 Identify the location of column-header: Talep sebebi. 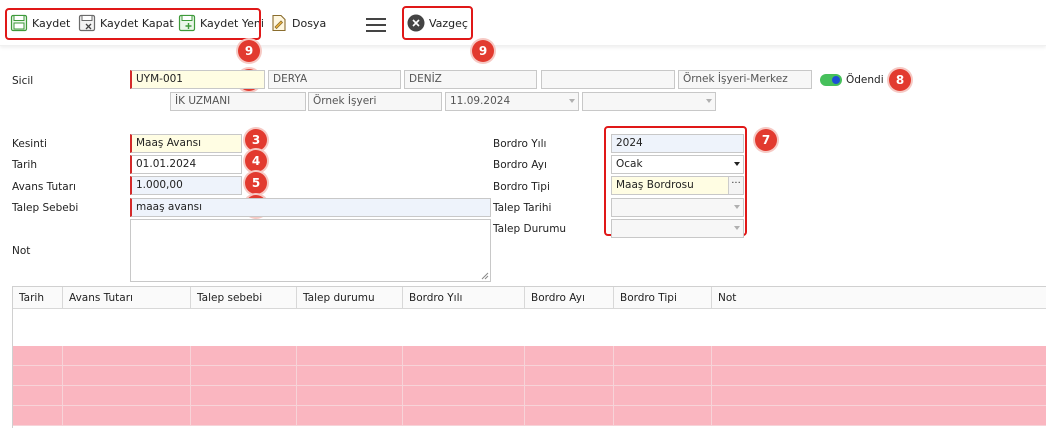
(244, 298).